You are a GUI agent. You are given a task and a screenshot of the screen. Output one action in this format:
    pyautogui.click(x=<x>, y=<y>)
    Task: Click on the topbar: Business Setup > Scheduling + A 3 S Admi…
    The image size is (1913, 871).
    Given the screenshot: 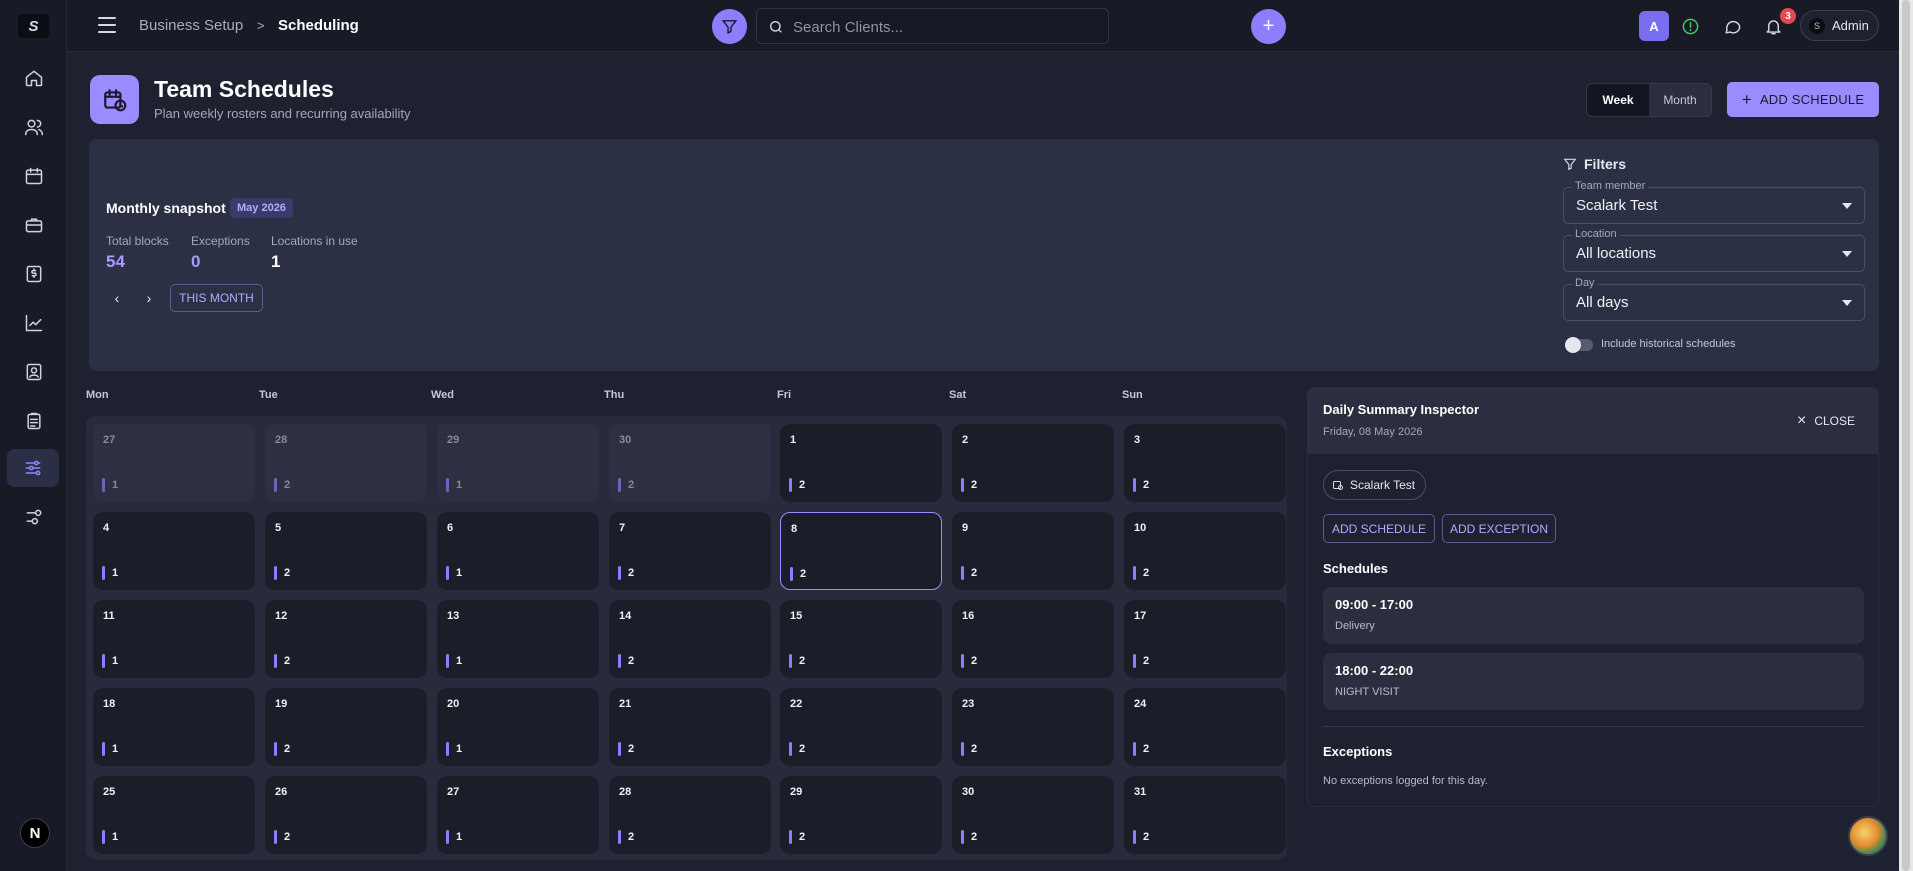 What is the action you would take?
    pyautogui.click(x=990, y=26)
    